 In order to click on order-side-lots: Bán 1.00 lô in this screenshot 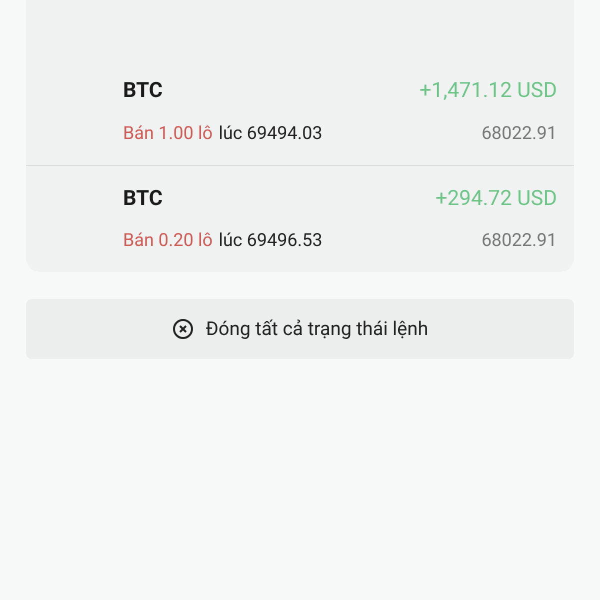, I will do `click(168, 134)`.